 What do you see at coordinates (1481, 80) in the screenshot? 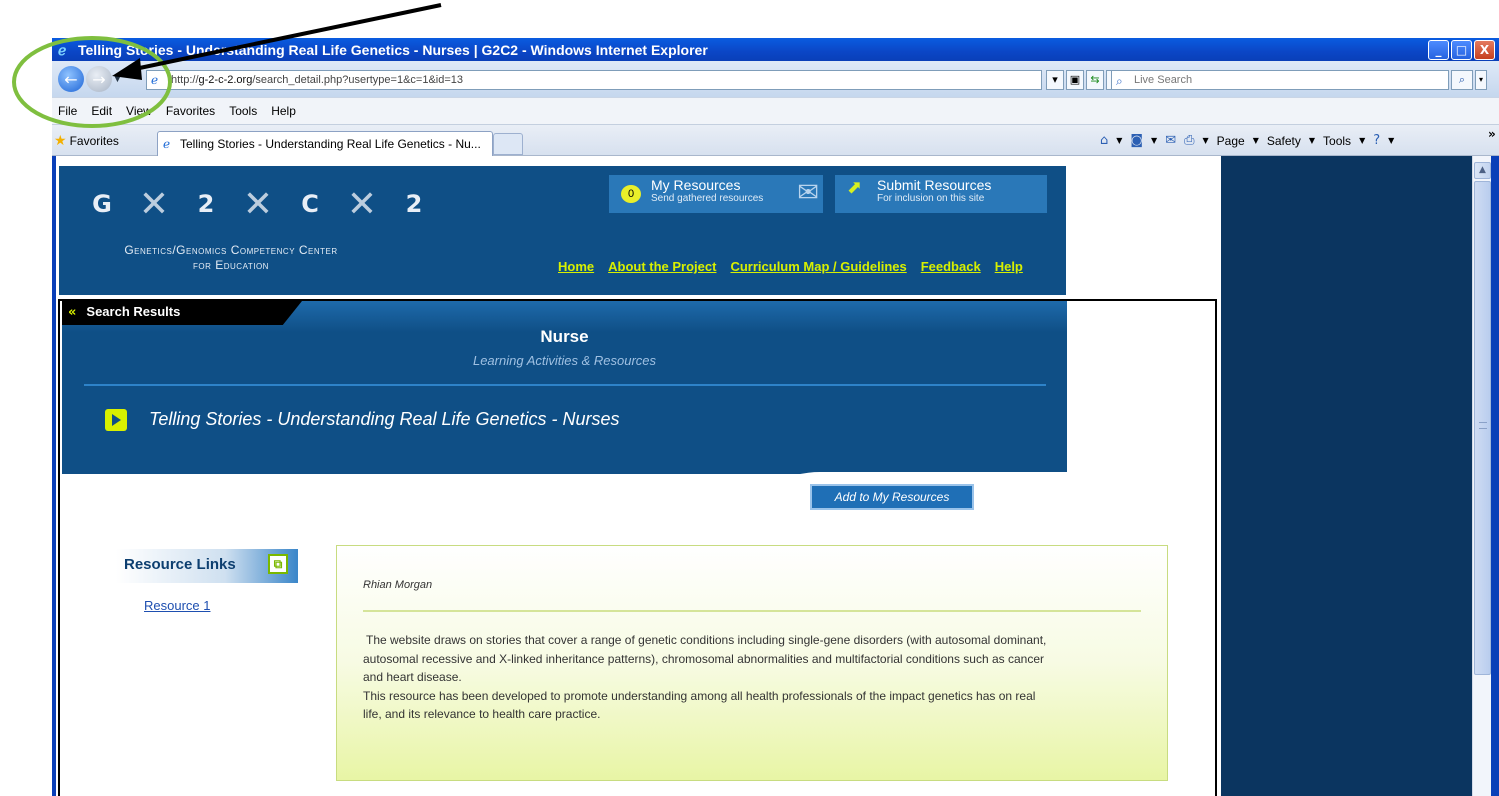
I see `search-options-icon: ▾` at bounding box center [1481, 80].